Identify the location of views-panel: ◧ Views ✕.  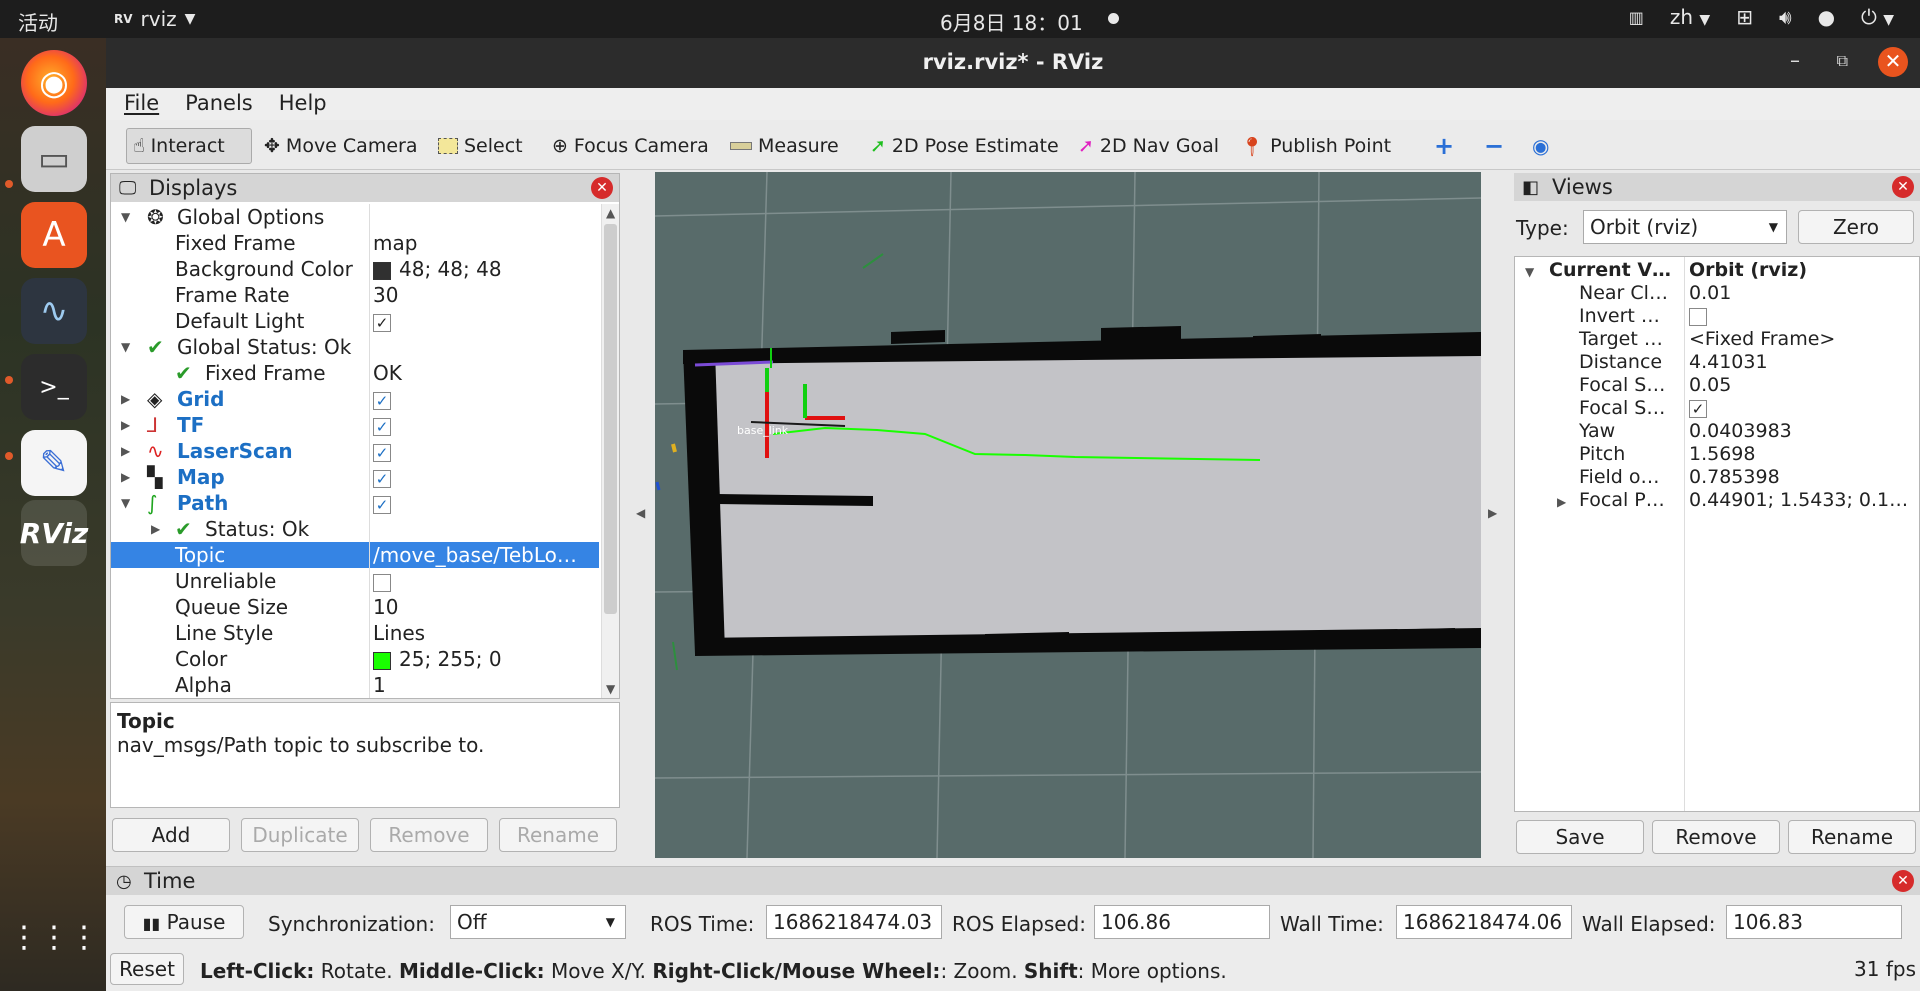
(1717, 187).